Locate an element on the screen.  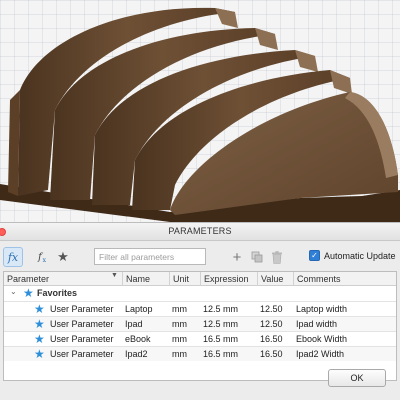
cell-name: Ipad2 is located at coordinates (136, 354).